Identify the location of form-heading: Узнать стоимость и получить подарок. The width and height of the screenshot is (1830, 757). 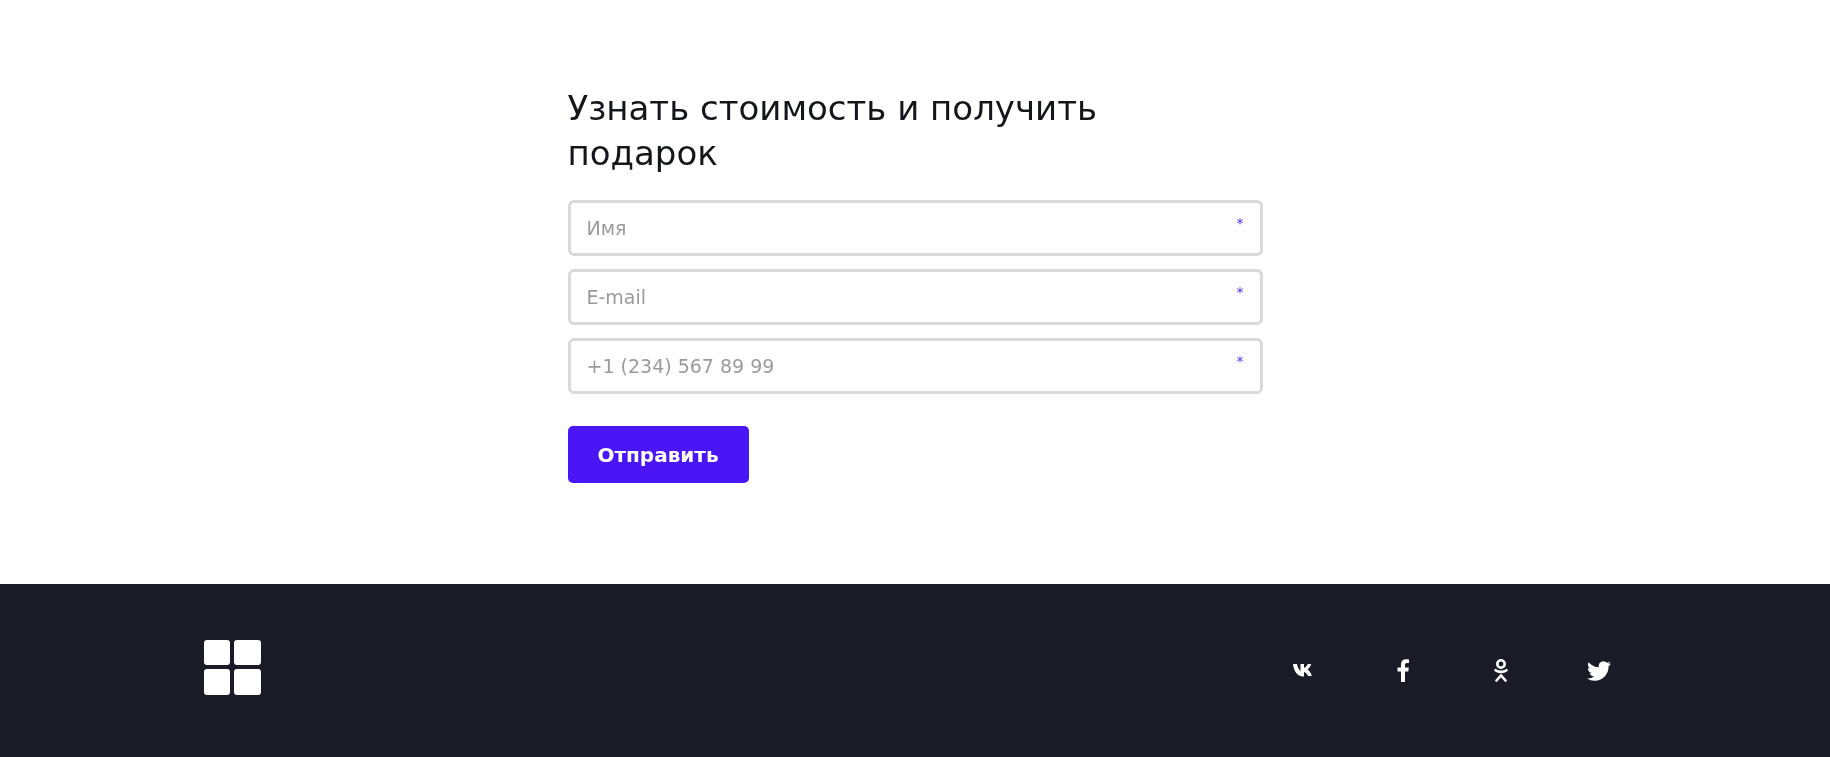
(833, 131).